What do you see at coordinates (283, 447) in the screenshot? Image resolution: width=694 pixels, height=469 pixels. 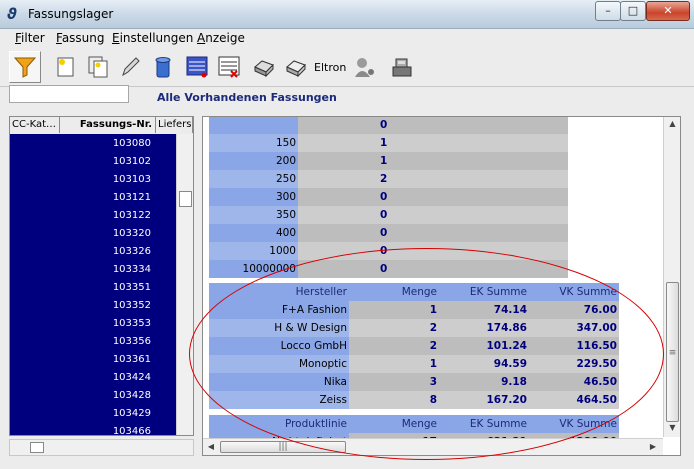 I see `statistics-horizontal-scroll-thumb: |||` at bounding box center [283, 447].